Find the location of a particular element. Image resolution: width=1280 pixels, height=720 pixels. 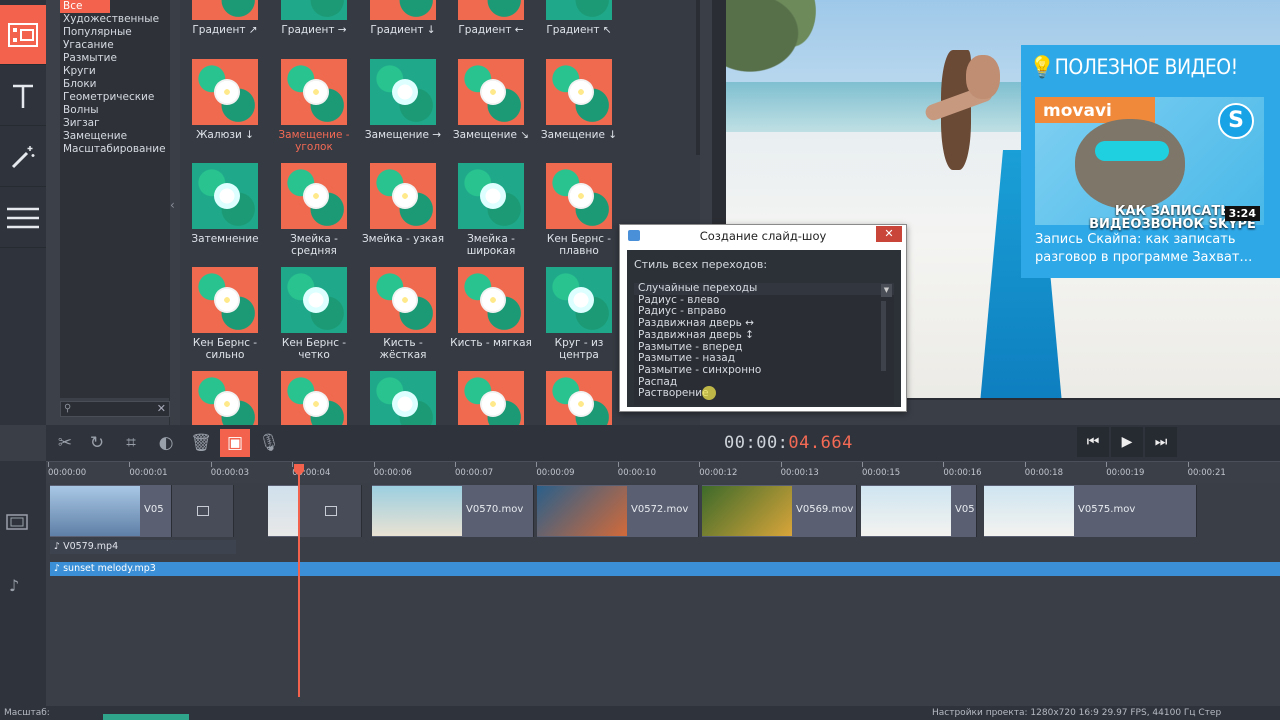

rotate-icon: ↻ is located at coordinates (97, 443).